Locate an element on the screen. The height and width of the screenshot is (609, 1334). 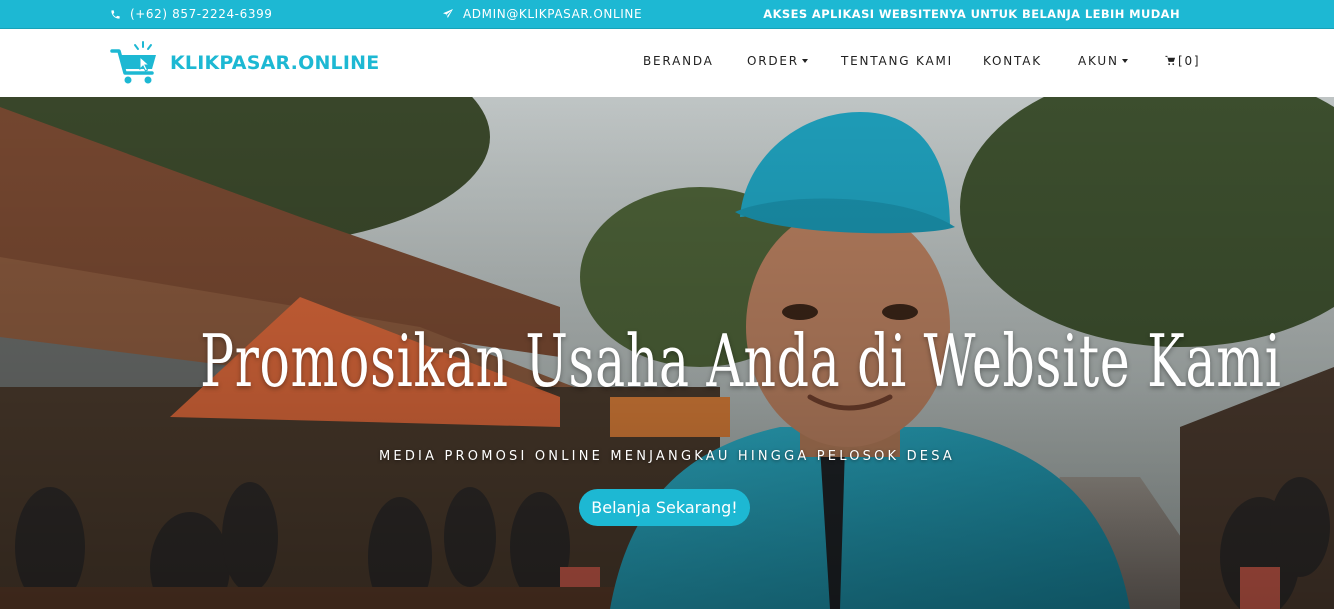
cart-icon is located at coordinates (1170, 60).